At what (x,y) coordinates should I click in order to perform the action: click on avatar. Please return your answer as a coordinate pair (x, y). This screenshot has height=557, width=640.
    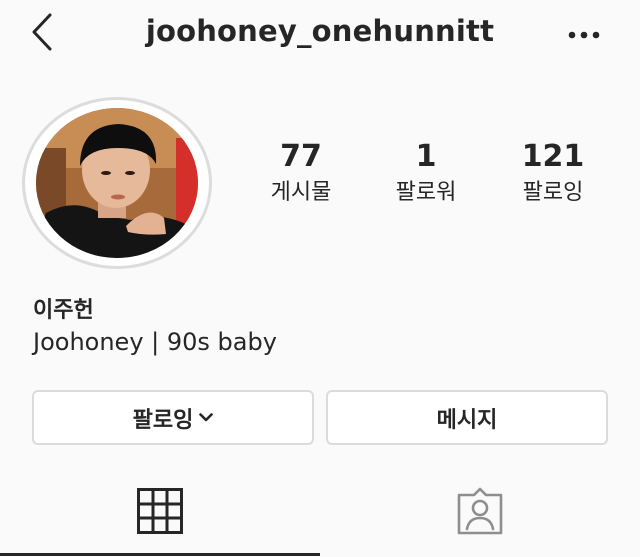
    Looking at the image, I should click on (117, 183).